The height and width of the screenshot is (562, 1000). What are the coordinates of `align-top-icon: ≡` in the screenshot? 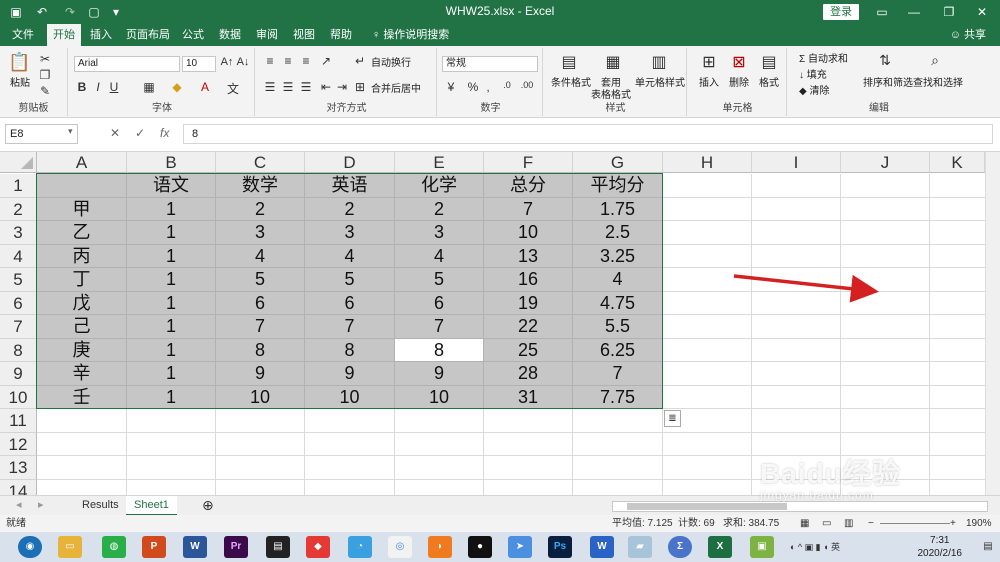 It's located at (270, 61).